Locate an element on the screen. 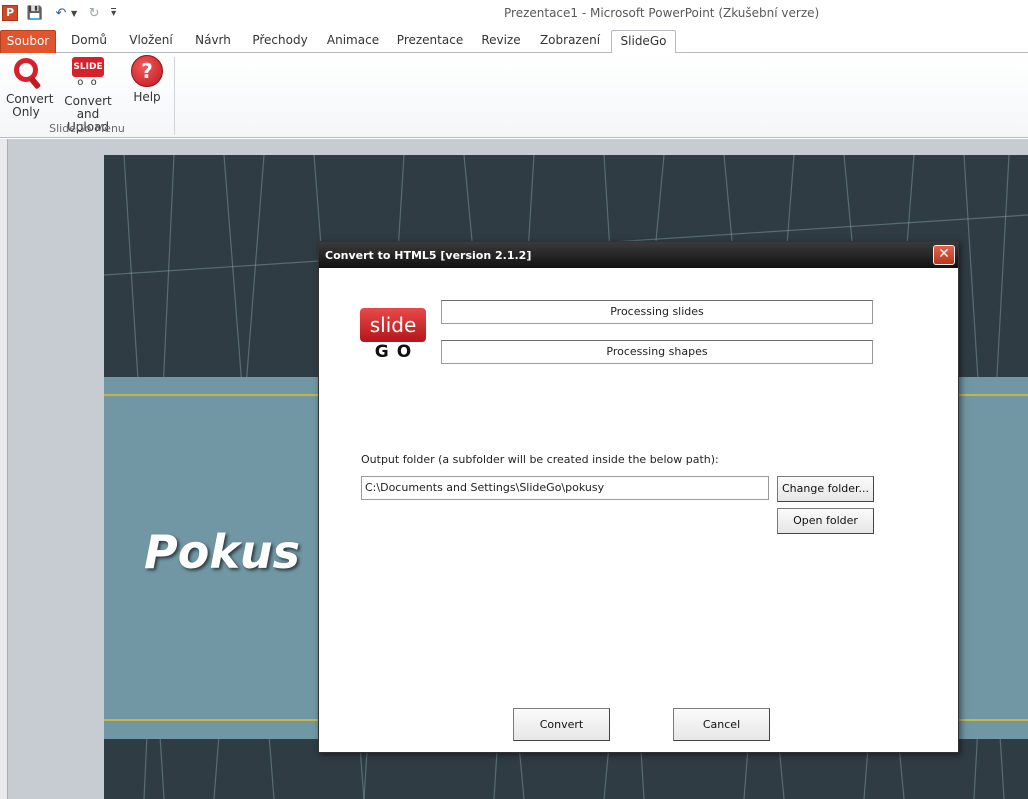 The height and width of the screenshot is (799, 1028). slide-title-text: Pokus is located at coordinates (222, 552).